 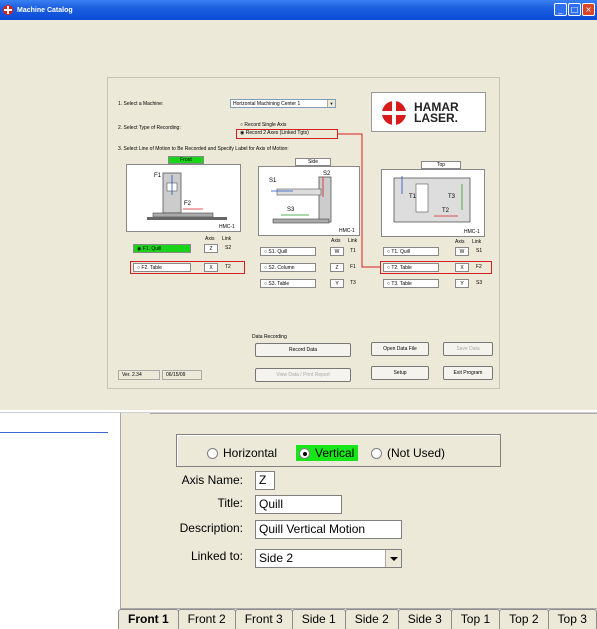 I want to click on tab-top-1: Top 1, so click(x=475, y=619).